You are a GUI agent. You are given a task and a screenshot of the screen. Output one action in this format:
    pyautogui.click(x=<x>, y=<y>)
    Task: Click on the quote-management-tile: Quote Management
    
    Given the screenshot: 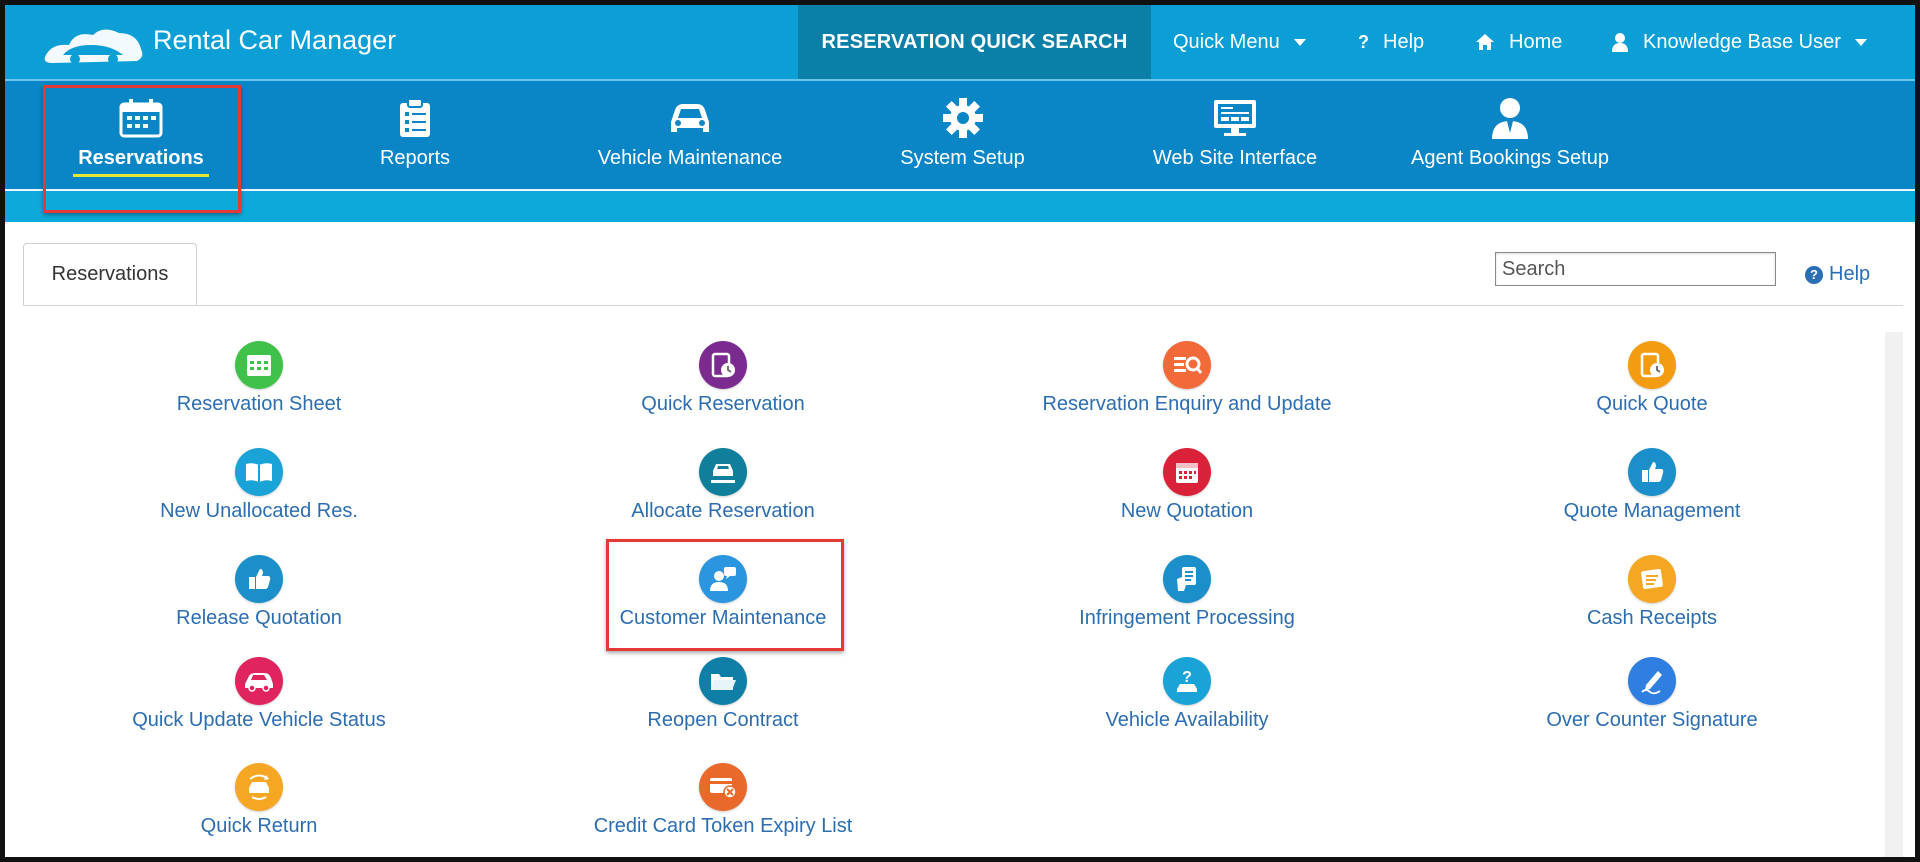 What is the action you would take?
    pyautogui.click(x=1652, y=485)
    